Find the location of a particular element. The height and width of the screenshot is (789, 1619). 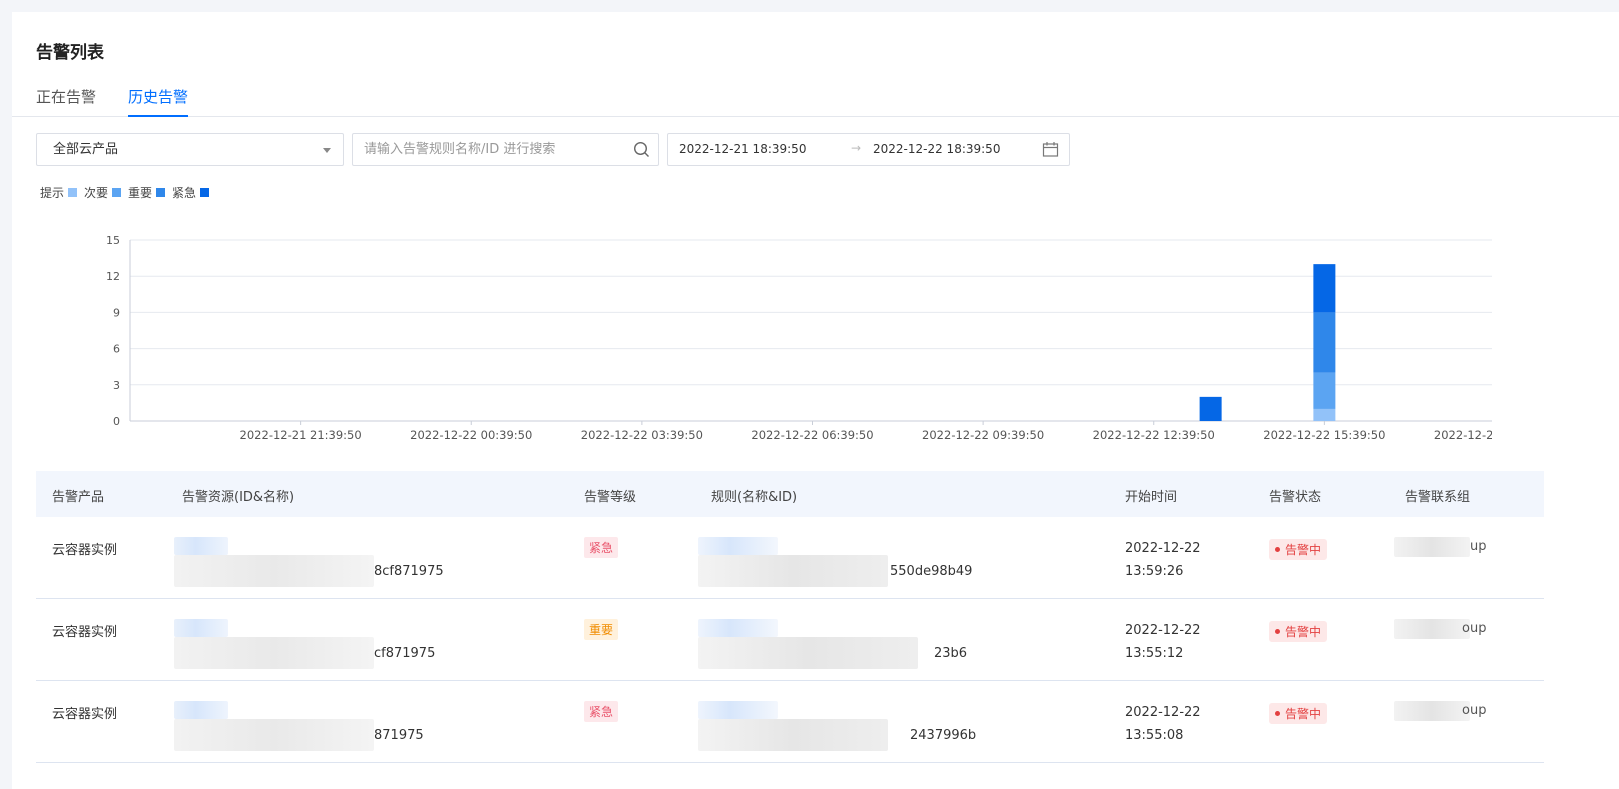

column-header: 告警等级 is located at coordinates (610, 497).